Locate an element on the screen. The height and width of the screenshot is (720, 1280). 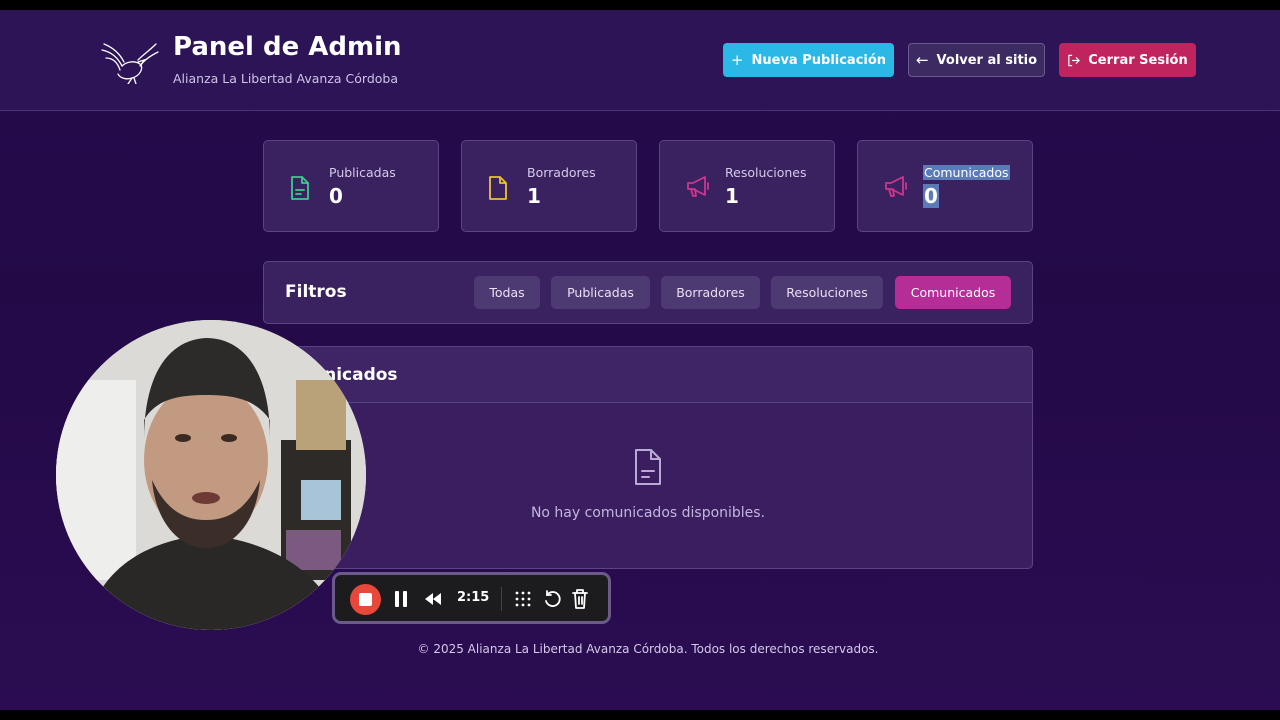
webcam-bubble is located at coordinates (211, 475).